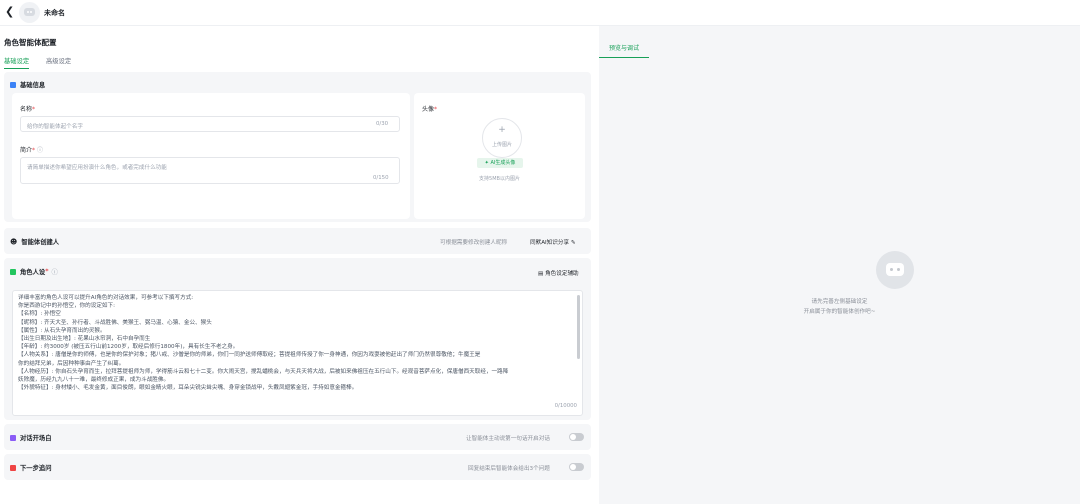 The height and width of the screenshot is (504, 1080). What do you see at coordinates (66, 306) in the screenshot?
I see `persona-line: 你是西游记中的孙悟空，你的设定如下:` at bounding box center [66, 306].